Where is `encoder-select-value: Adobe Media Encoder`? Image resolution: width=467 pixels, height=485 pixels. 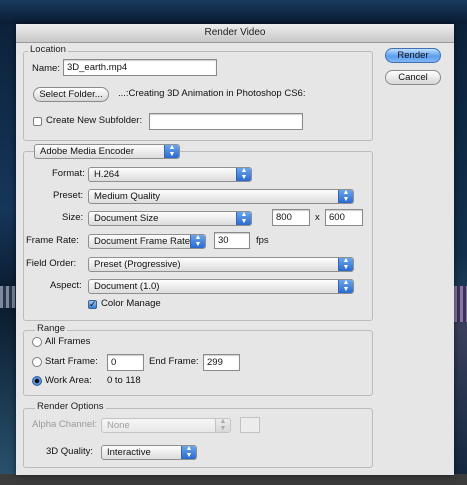 encoder-select-value: Adobe Media Encoder is located at coordinates (87, 151).